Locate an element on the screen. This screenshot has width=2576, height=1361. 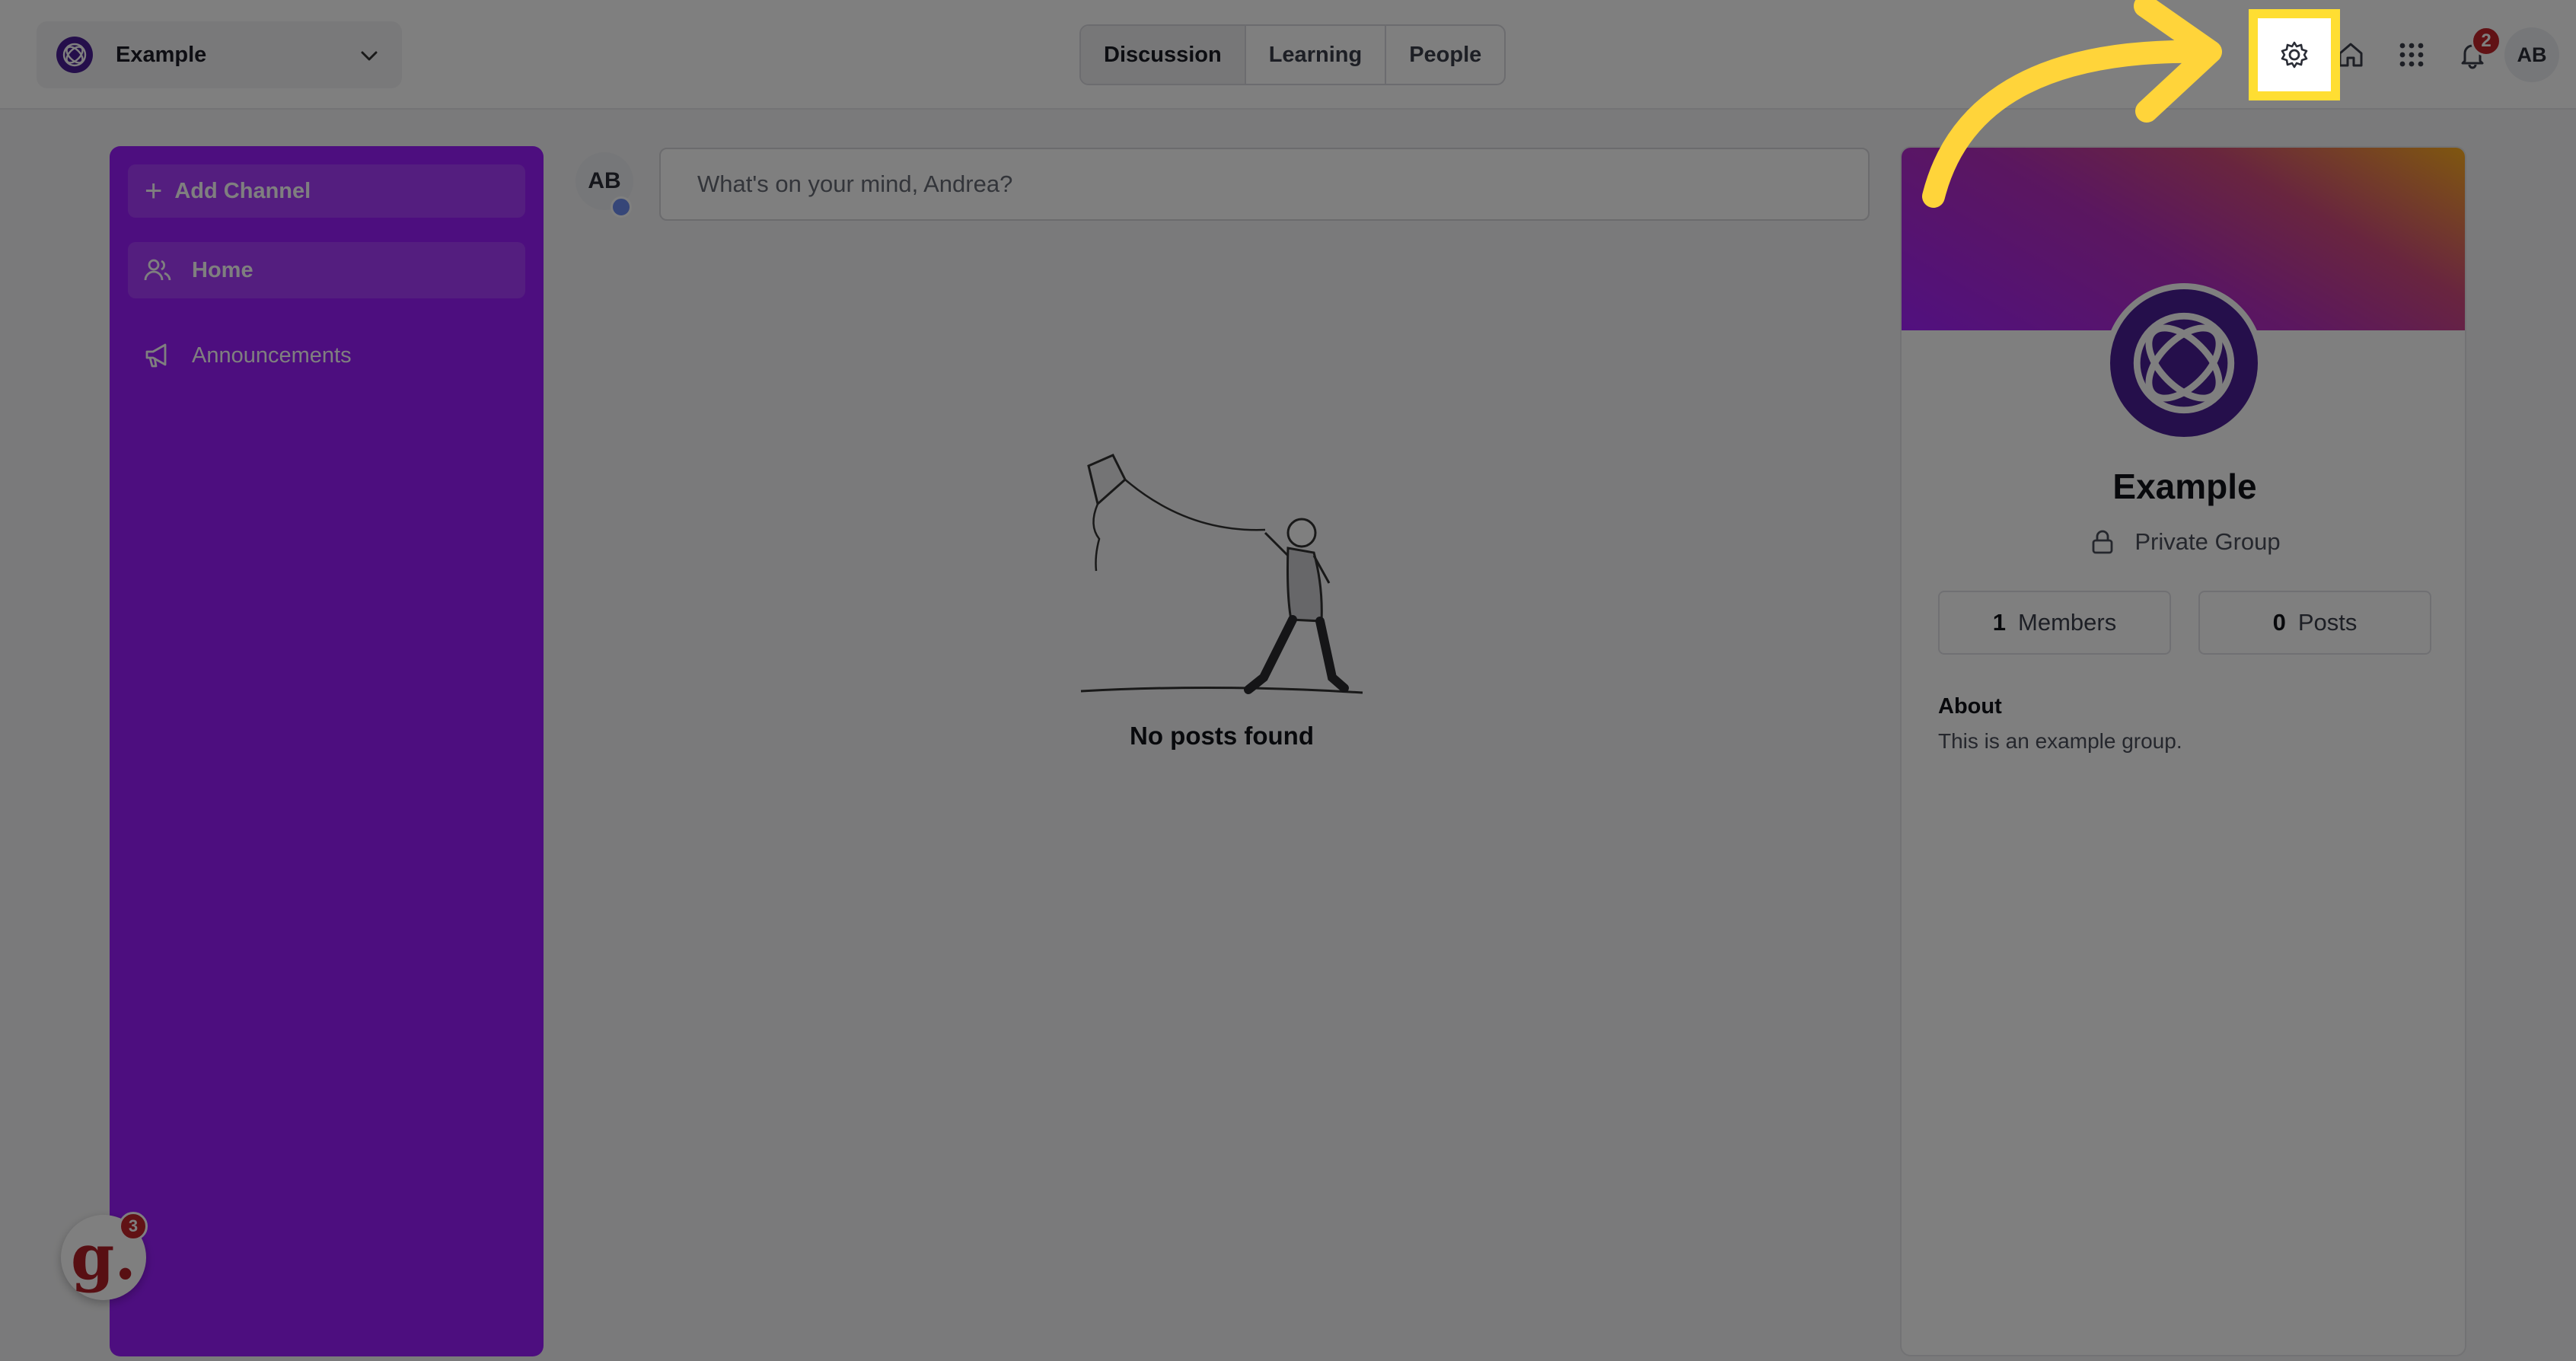
user-avatar: AB is located at coordinates (2531, 54).